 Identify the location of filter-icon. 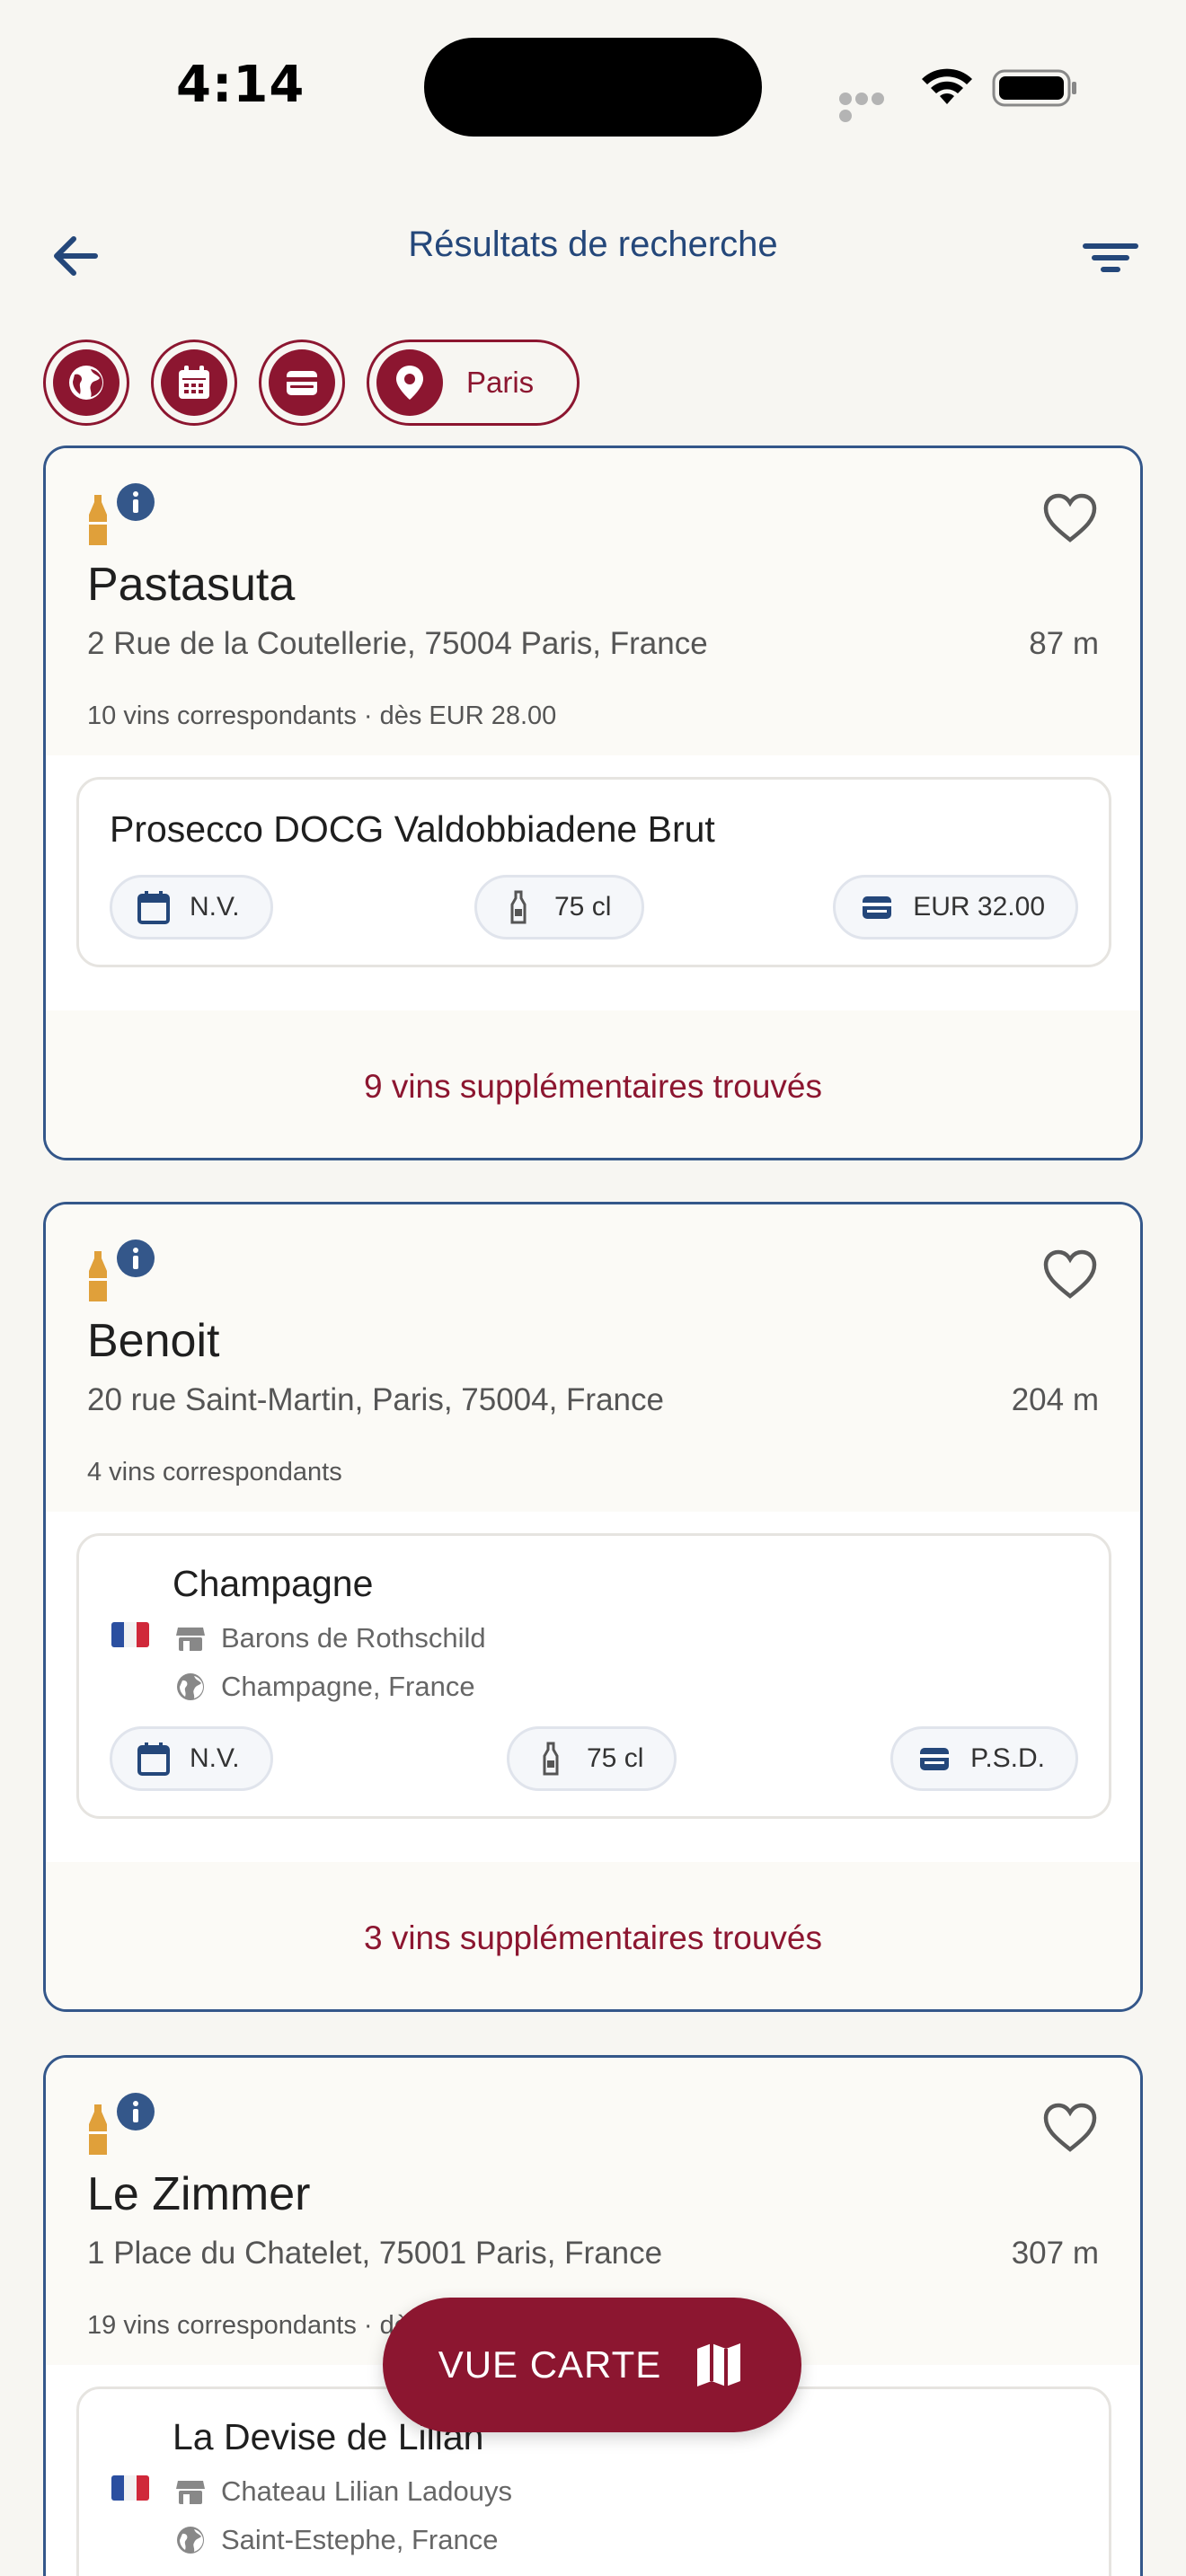
(1110, 257).